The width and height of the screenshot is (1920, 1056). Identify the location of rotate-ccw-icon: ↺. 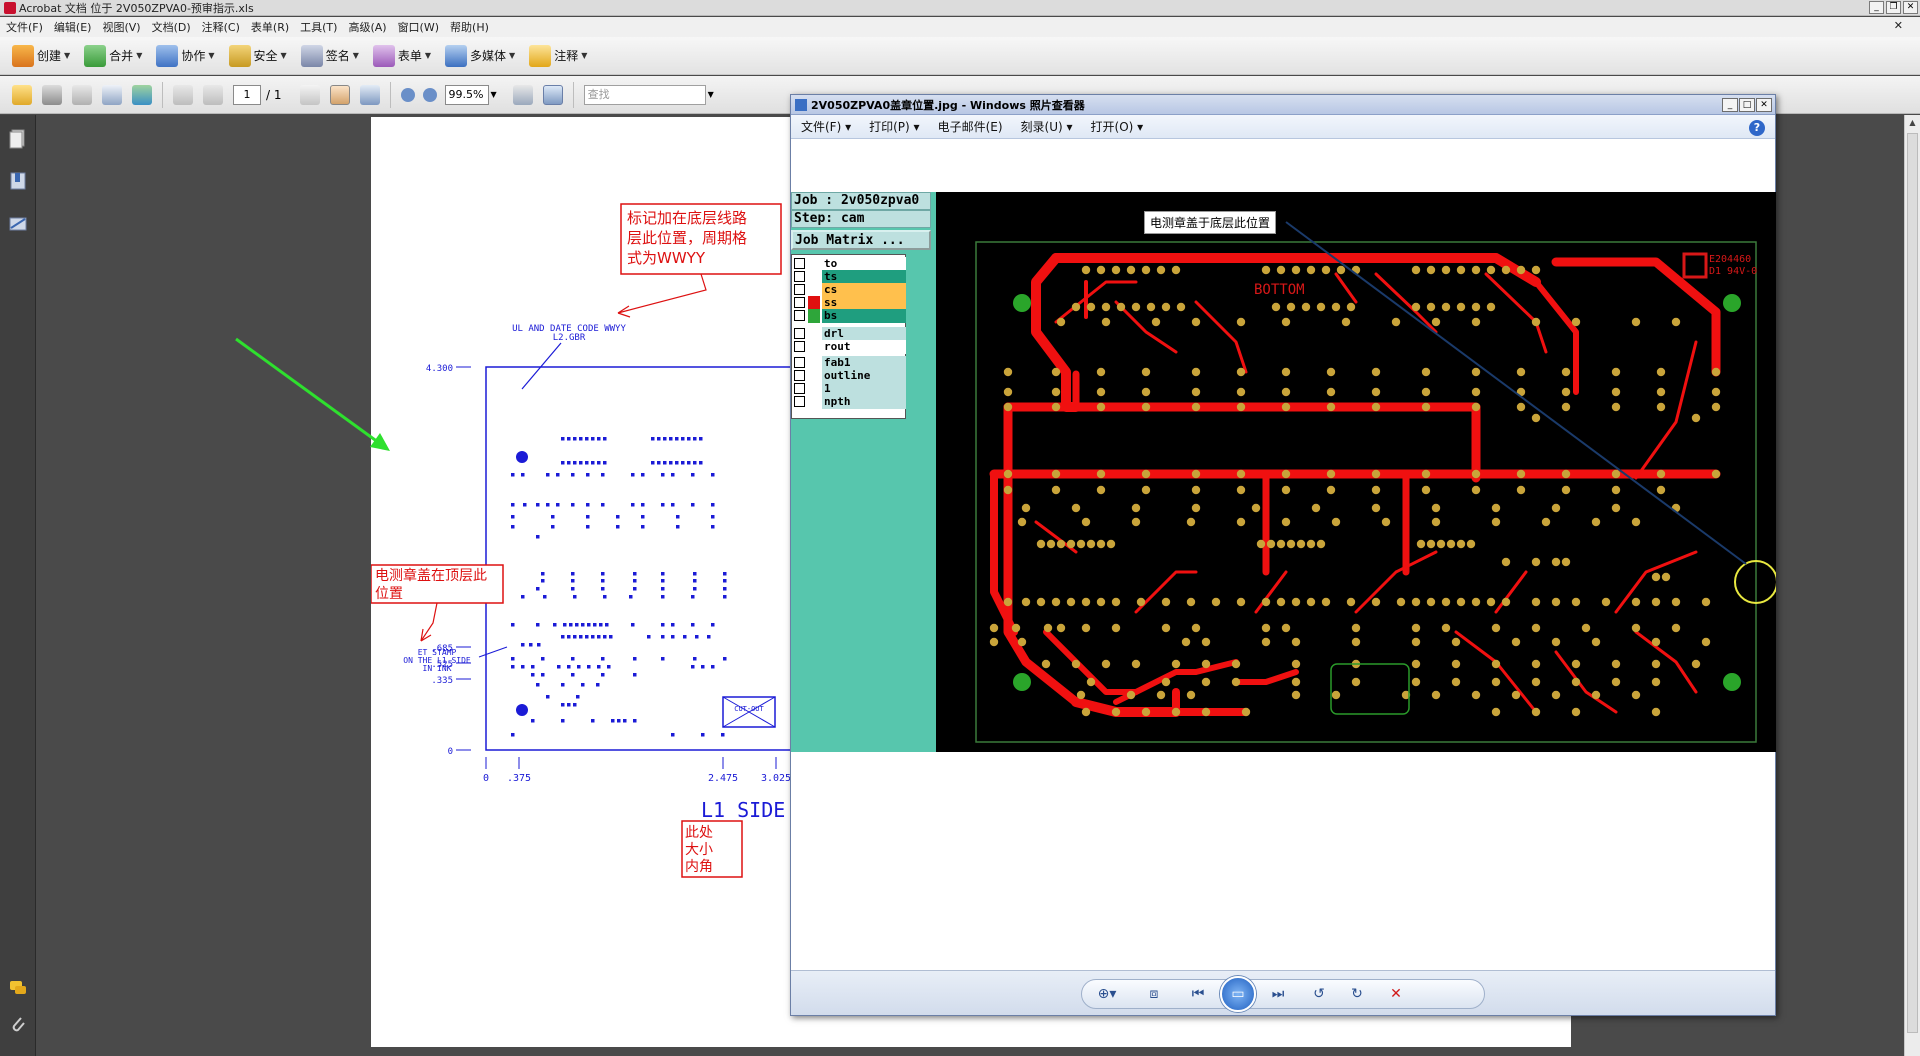
(1319, 994).